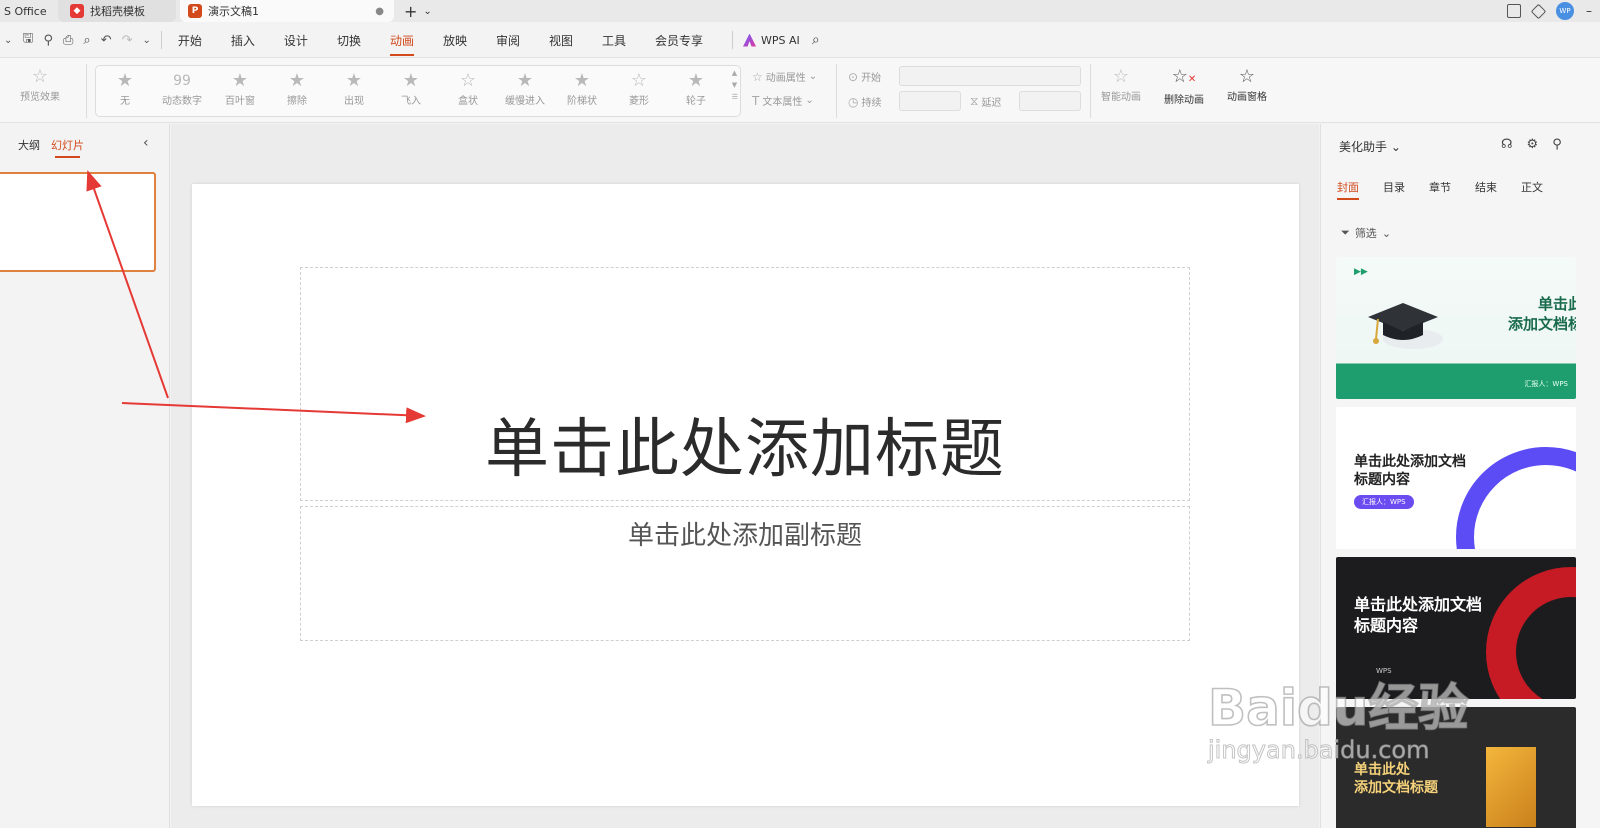  I want to click on menu-insert: 插入, so click(243, 40).